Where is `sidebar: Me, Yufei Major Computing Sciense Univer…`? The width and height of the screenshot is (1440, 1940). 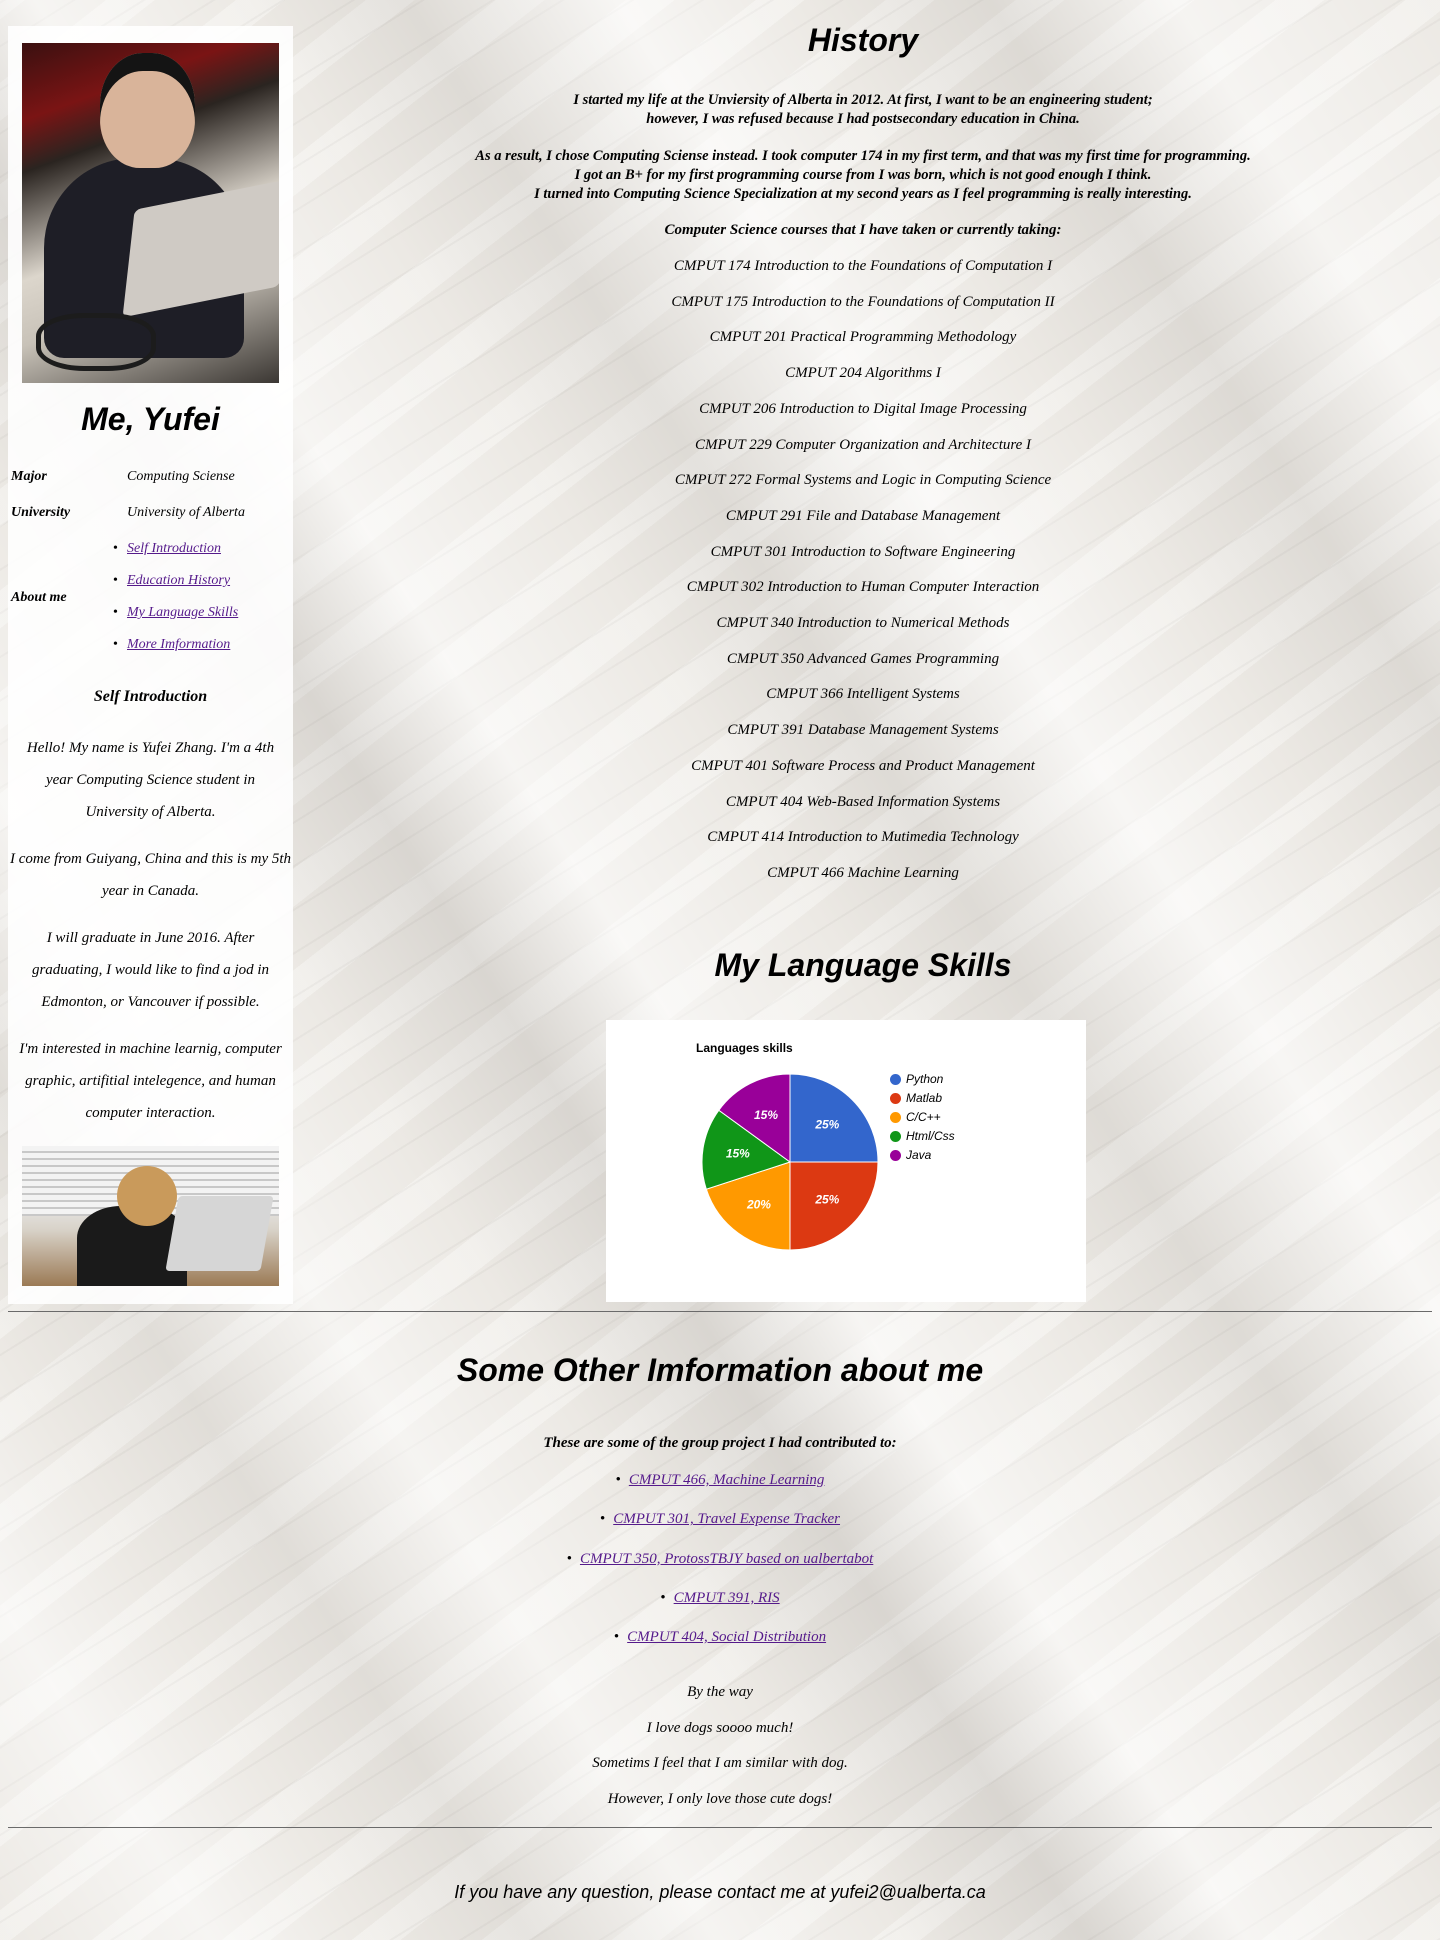 sidebar: Me, Yufei Major Computing Sciense Univer… is located at coordinates (150, 665).